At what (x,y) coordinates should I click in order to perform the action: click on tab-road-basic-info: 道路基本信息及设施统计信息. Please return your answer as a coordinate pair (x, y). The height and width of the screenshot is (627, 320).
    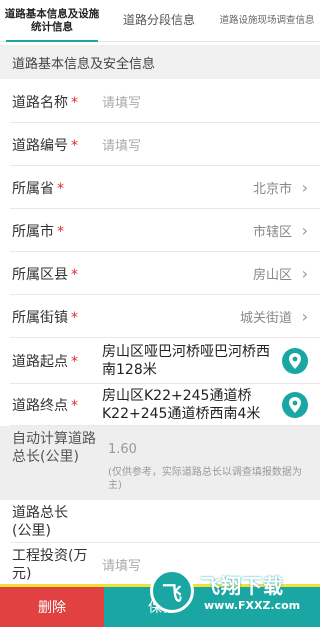
    Looking at the image, I should click on (52, 21).